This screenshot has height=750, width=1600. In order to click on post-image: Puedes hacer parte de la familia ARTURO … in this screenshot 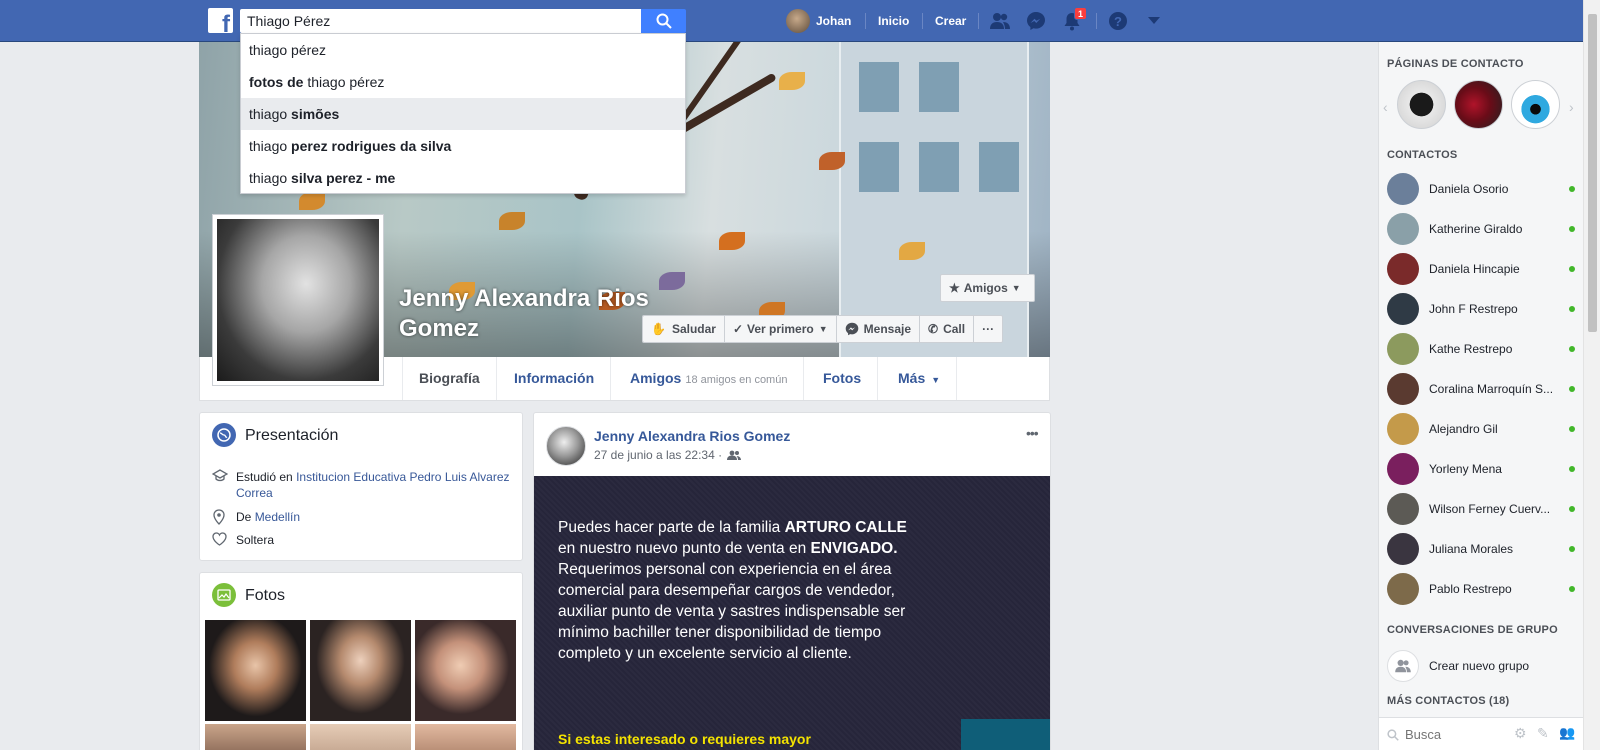, I will do `click(792, 613)`.